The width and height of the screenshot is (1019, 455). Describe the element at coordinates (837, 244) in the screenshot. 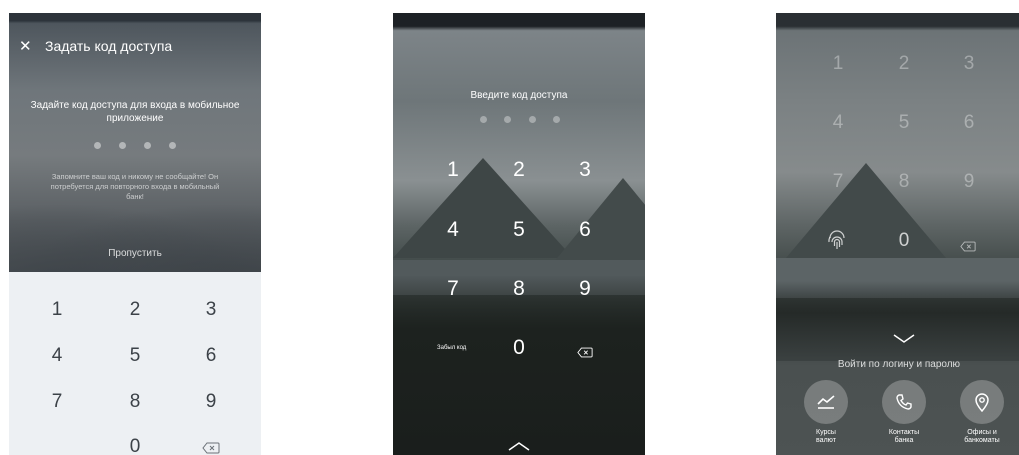

I see `fingerprint-icon` at that location.